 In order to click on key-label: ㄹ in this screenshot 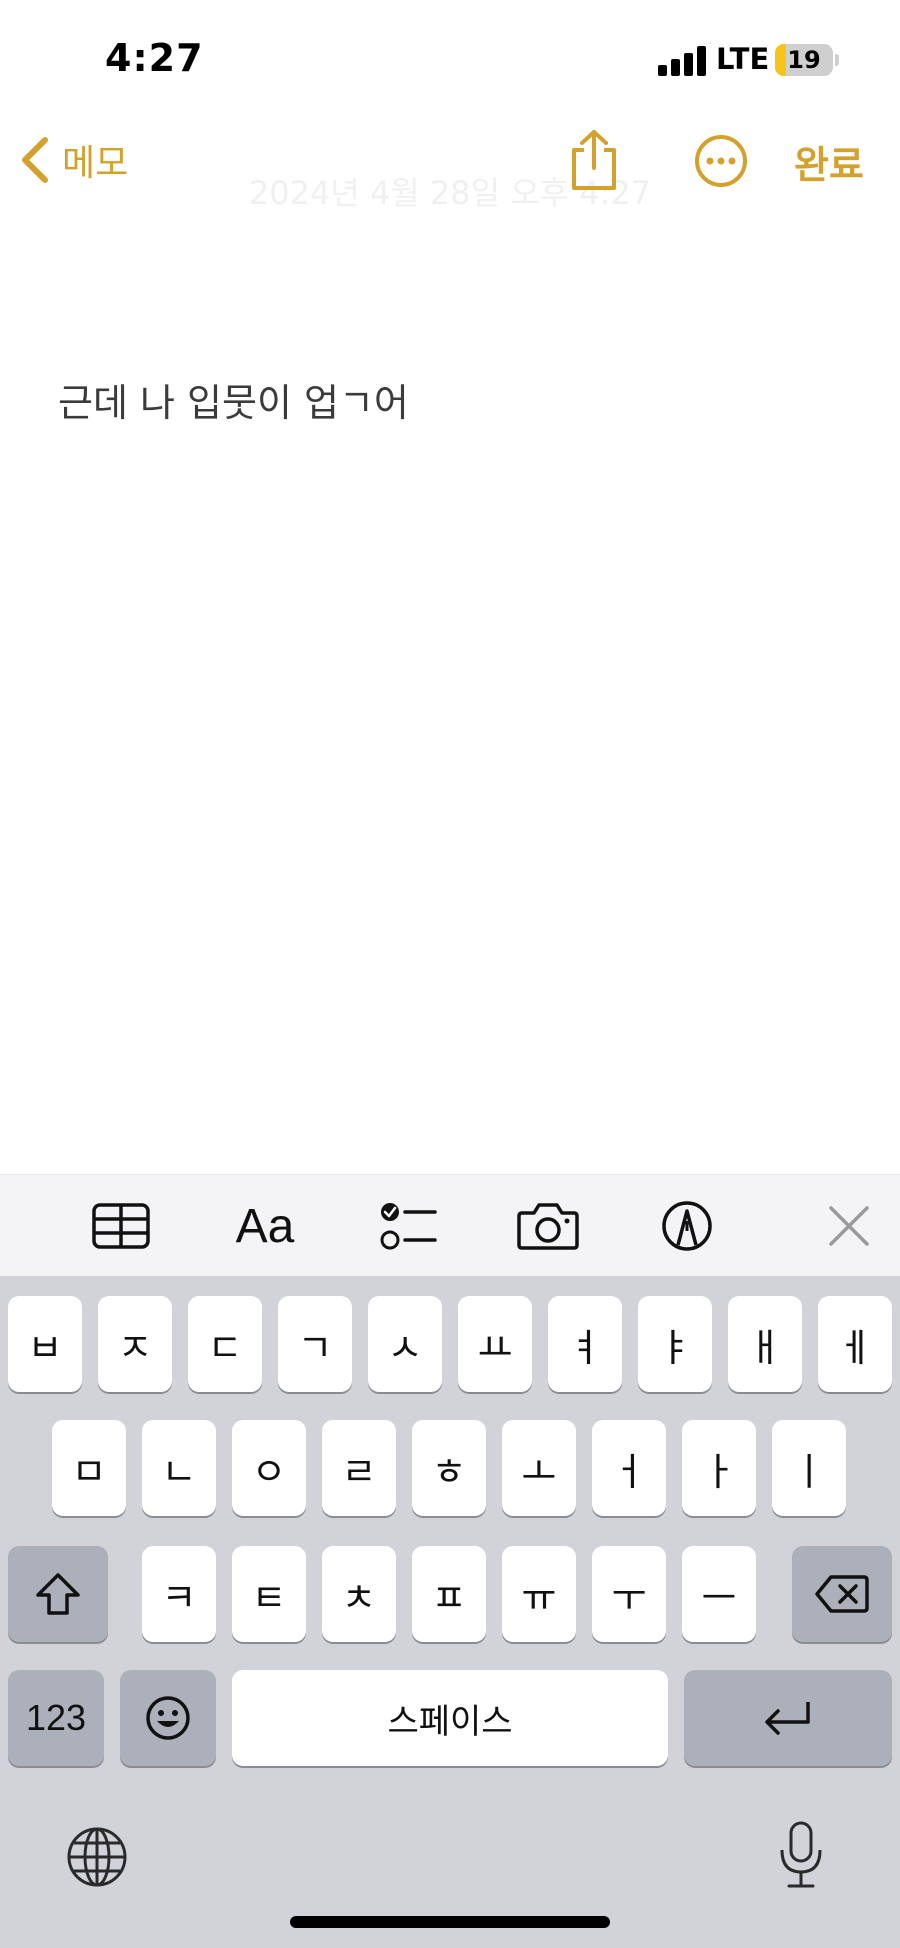, I will do `click(359, 1471)`.